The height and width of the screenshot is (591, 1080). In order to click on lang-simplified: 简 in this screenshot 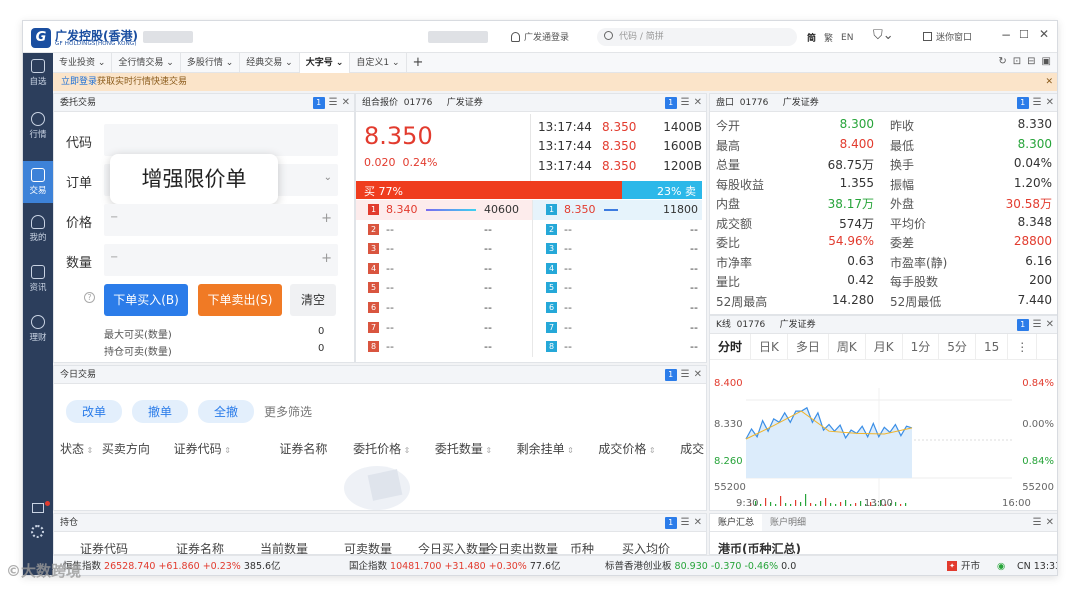, I will do `click(811, 37)`.